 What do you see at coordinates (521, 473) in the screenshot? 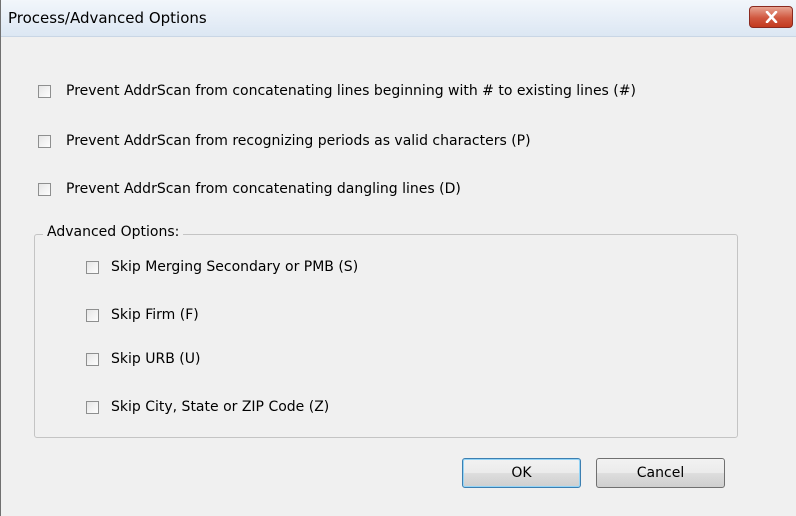
I see `ok-button: OK` at bounding box center [521, 473].